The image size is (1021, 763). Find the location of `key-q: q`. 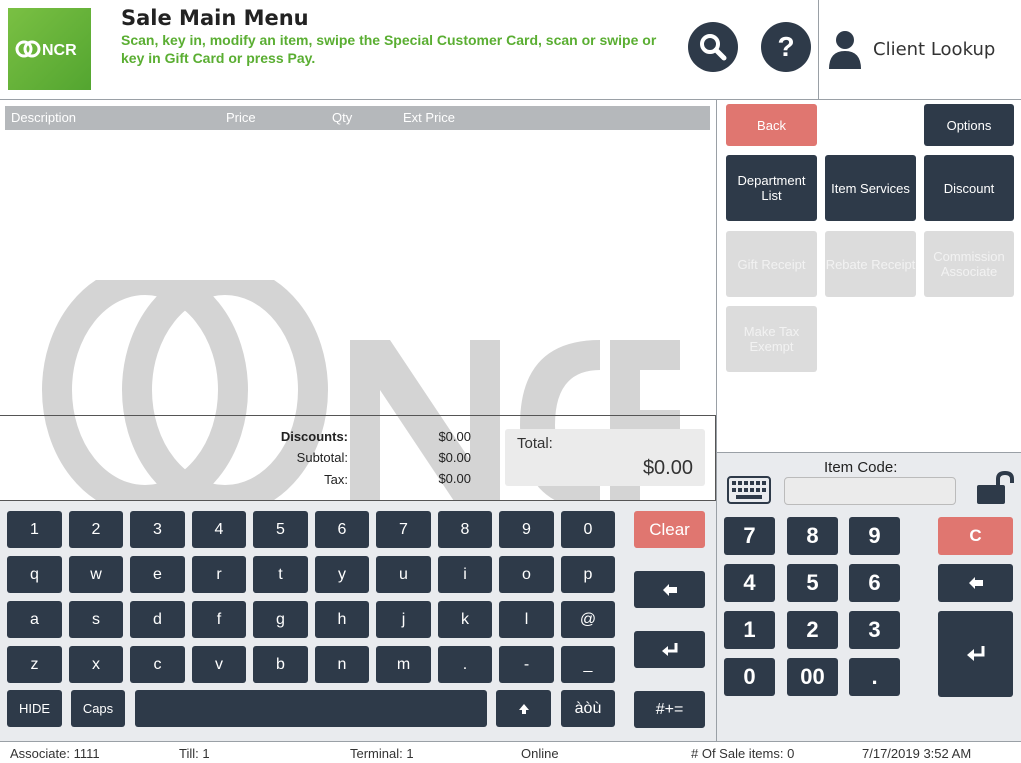

key-q: q is located at coordinates (34, 574).